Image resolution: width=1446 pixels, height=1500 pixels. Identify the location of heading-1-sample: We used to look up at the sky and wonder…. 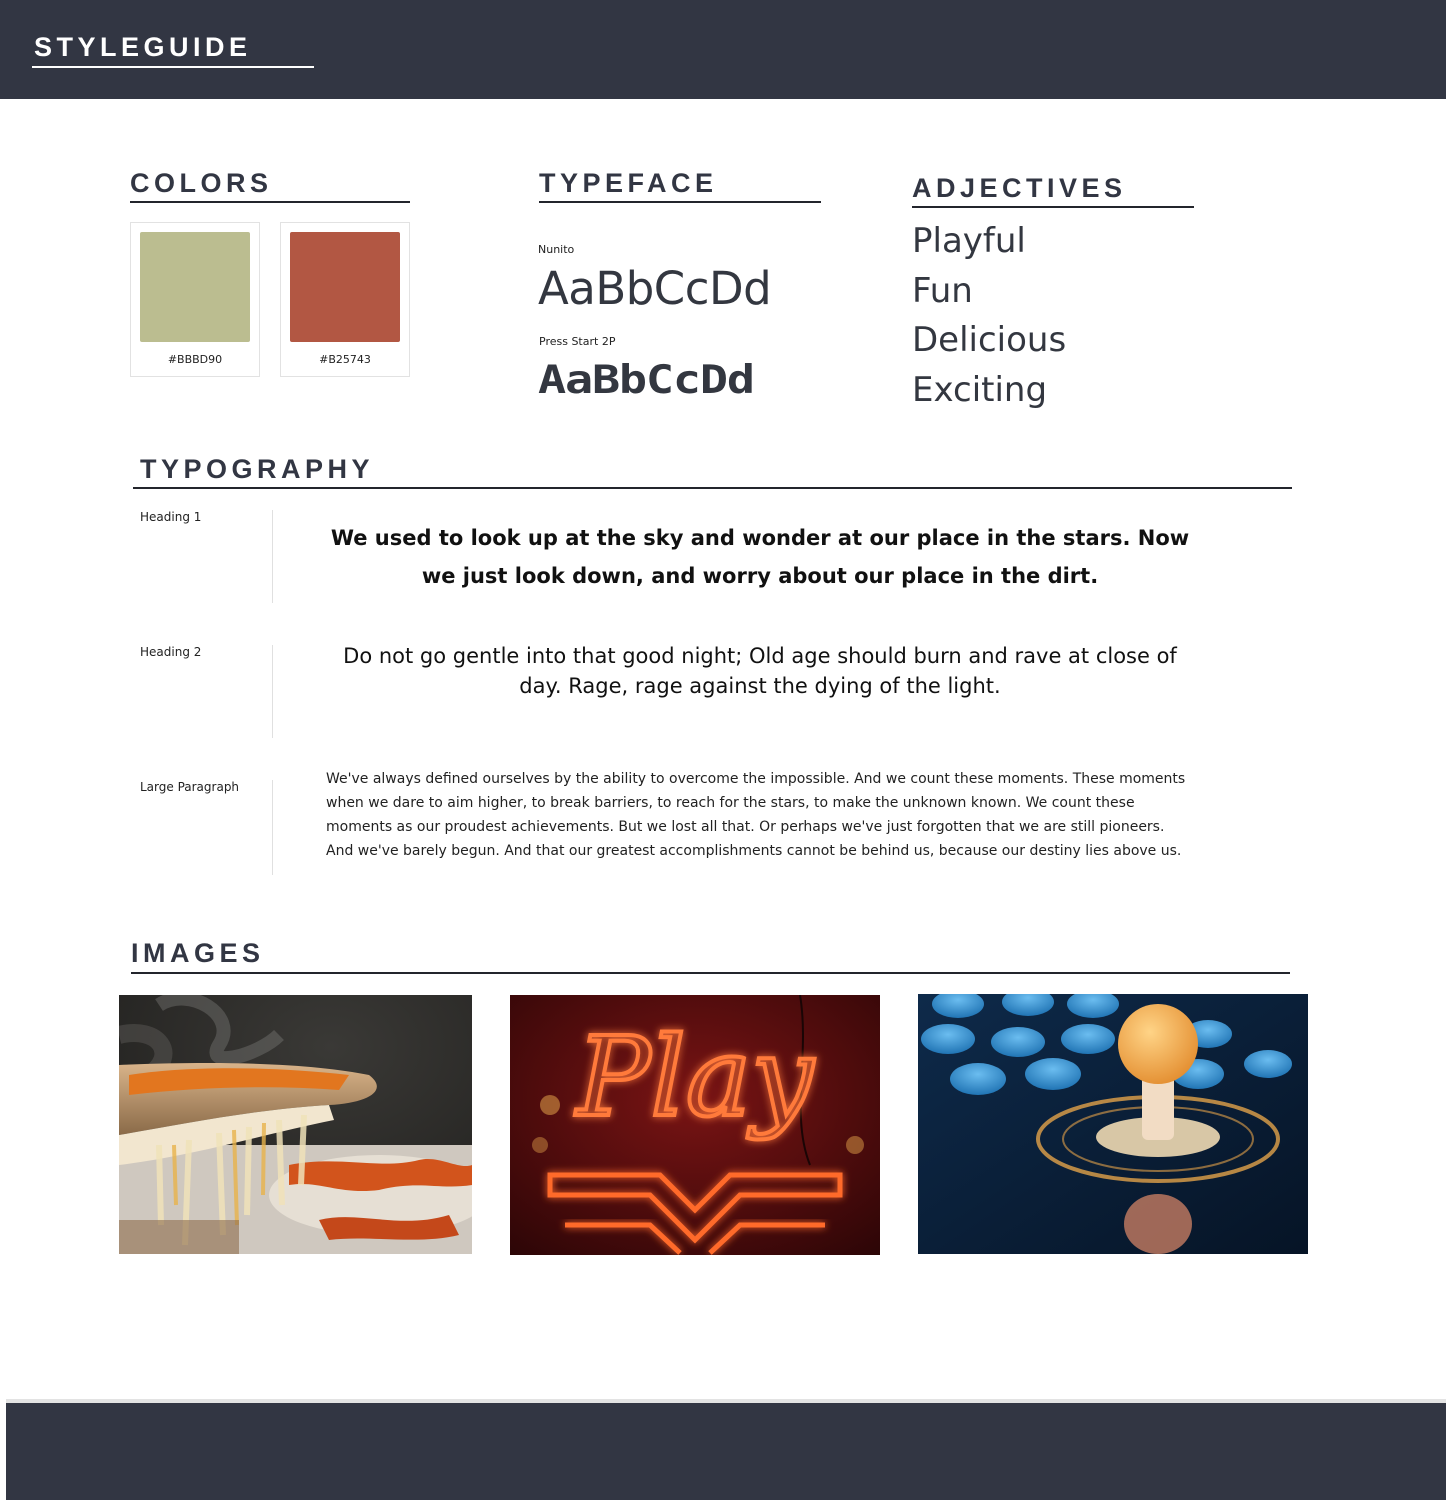
(760, 557).